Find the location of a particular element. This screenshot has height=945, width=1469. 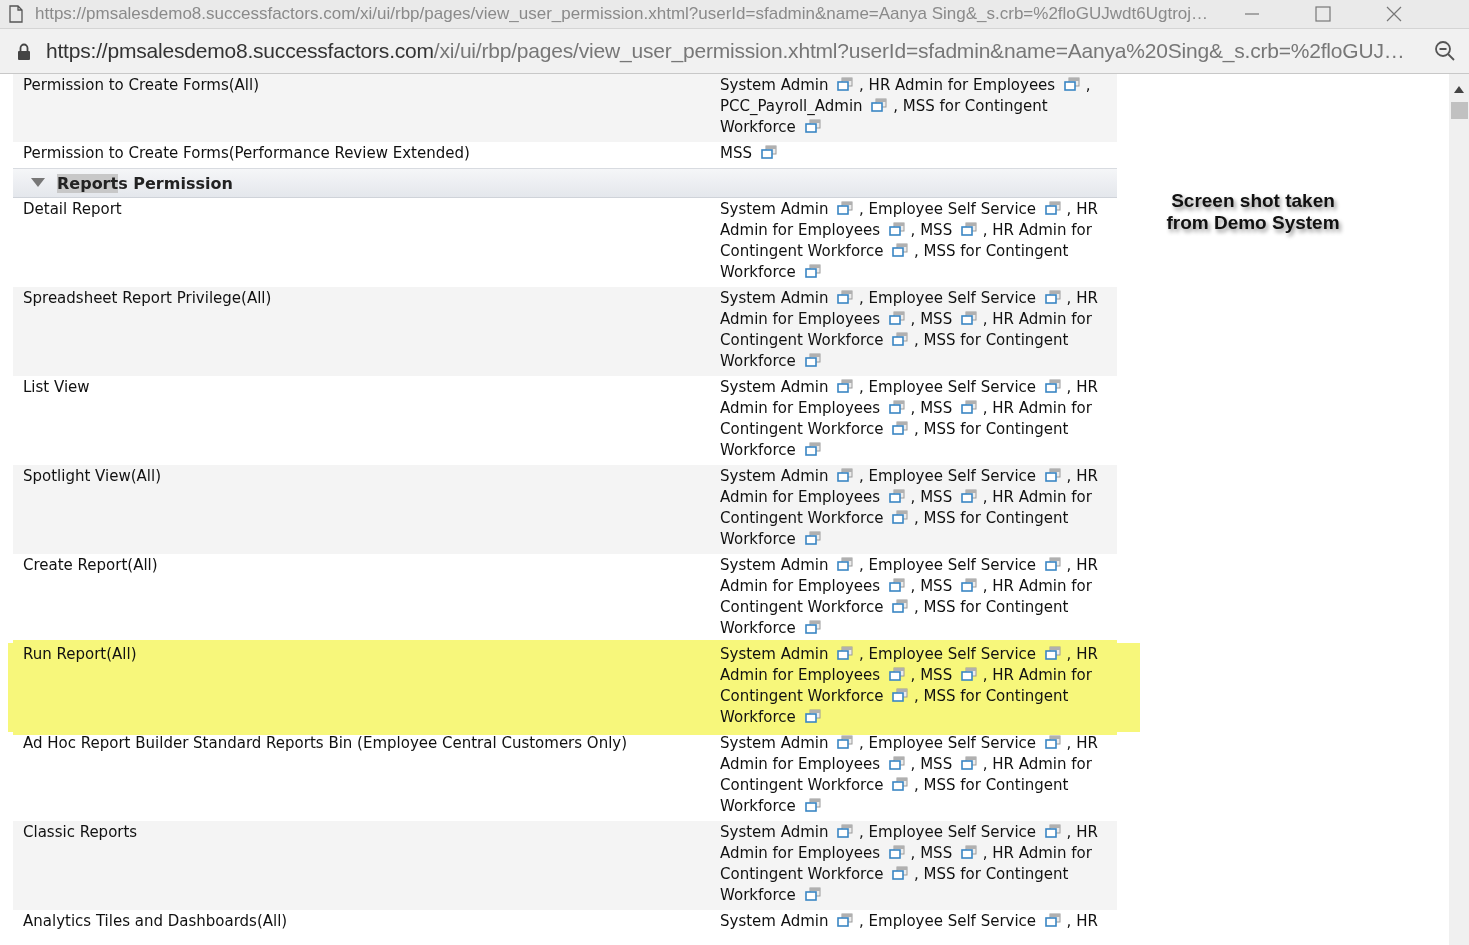

section-header: Reports Permission is located at coordinates (565, 183).